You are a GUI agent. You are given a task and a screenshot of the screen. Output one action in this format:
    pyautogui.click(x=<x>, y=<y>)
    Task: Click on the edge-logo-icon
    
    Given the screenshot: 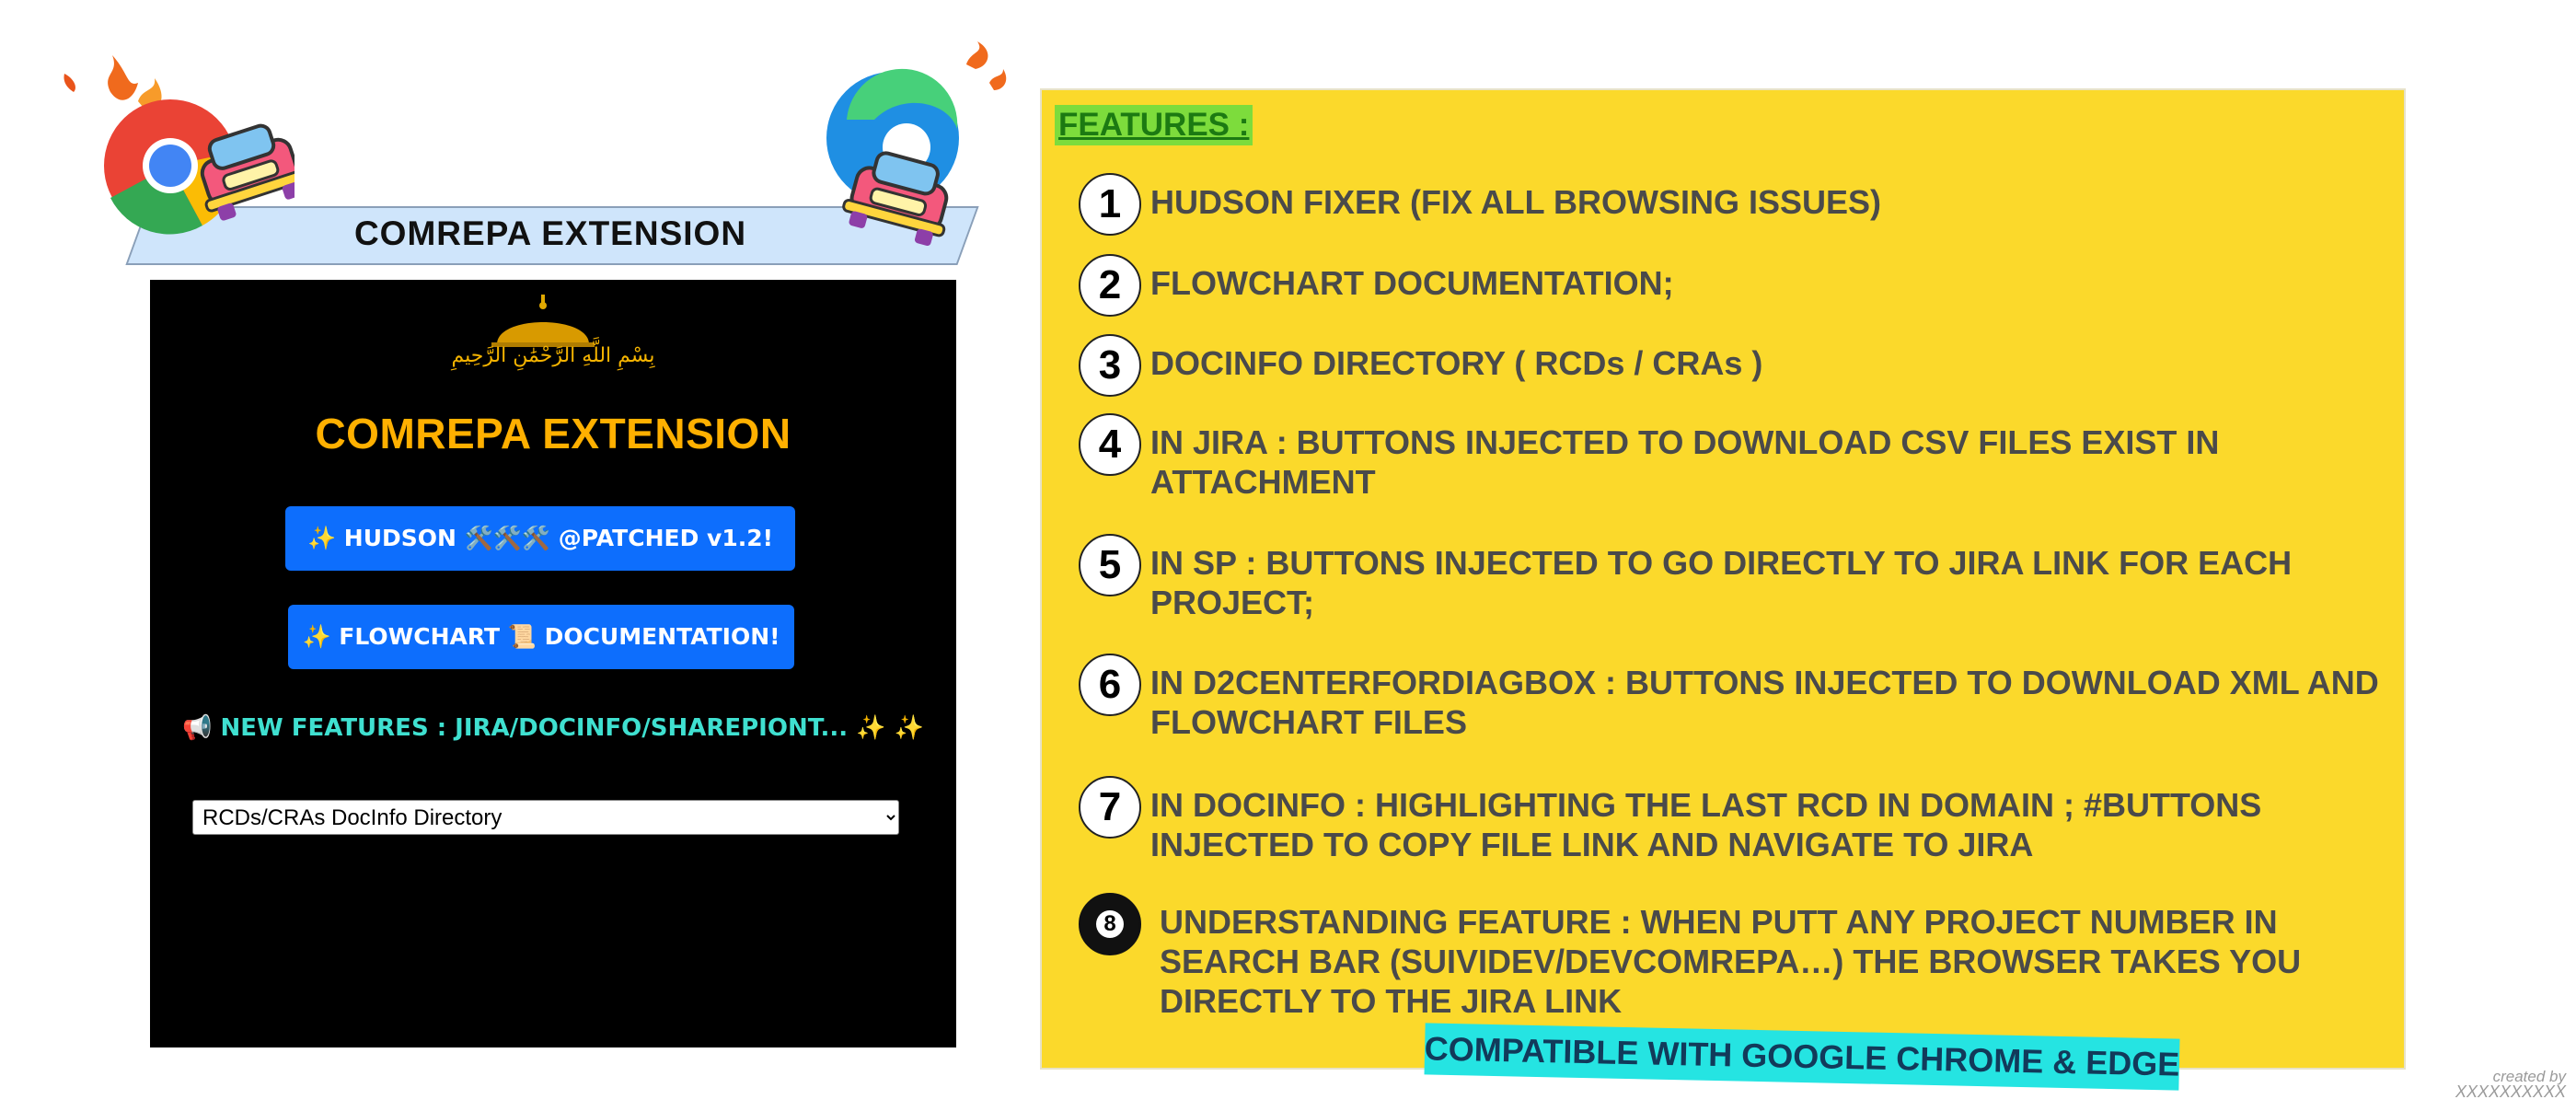 What is the action you would take?
    pyautogui.click(x=917, y=144)
    